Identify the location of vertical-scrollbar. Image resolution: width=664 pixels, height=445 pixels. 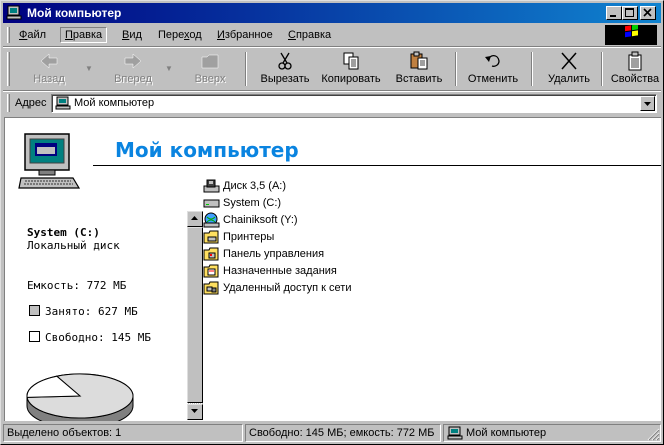
(195, 315).